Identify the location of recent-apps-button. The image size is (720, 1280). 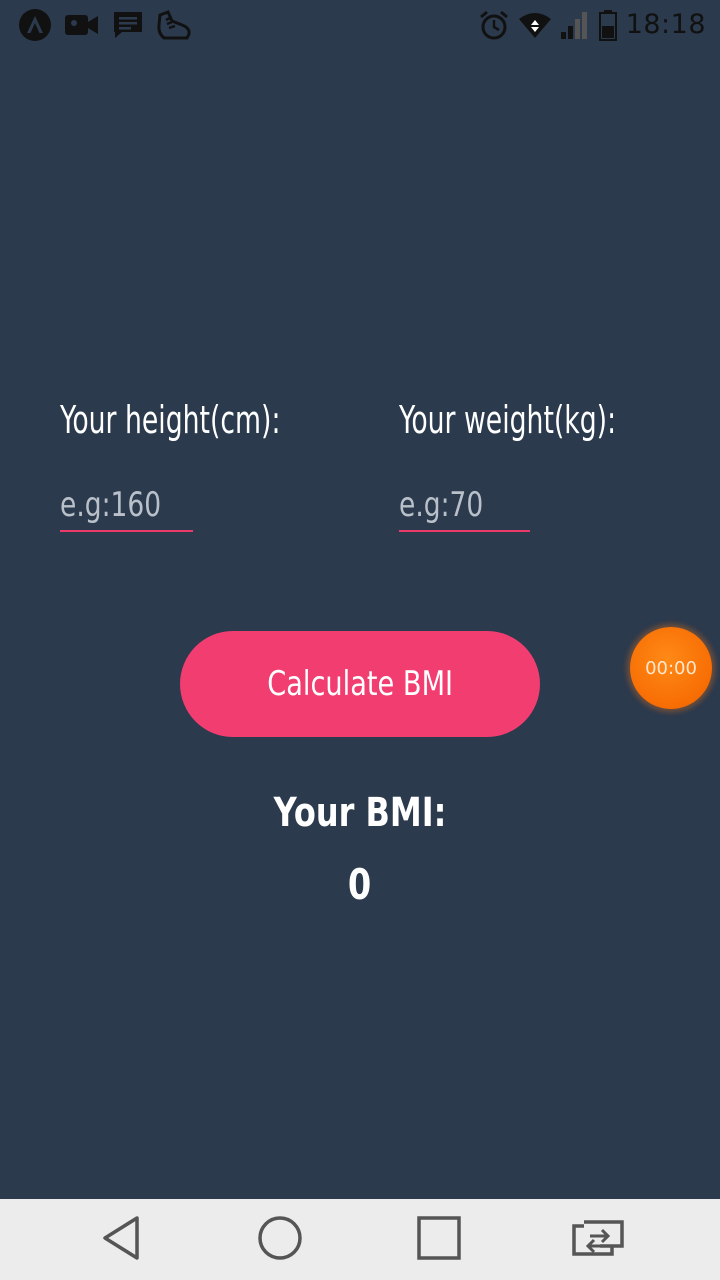
(439, 1240).